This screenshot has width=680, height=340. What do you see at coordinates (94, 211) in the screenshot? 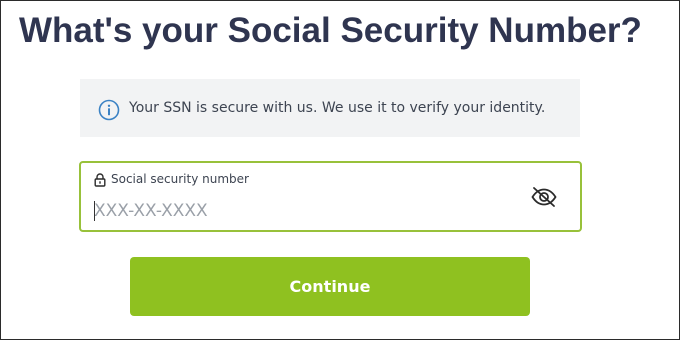
I see `text-cursor` at bounding box center [94, 211].